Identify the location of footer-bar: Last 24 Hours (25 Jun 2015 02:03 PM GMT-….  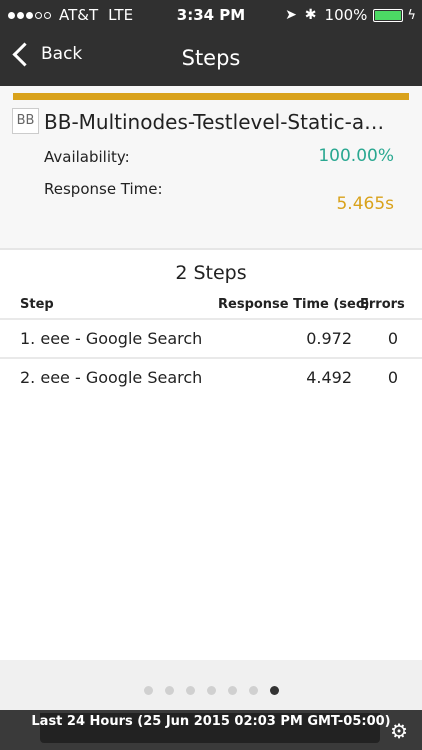
(211, 730).